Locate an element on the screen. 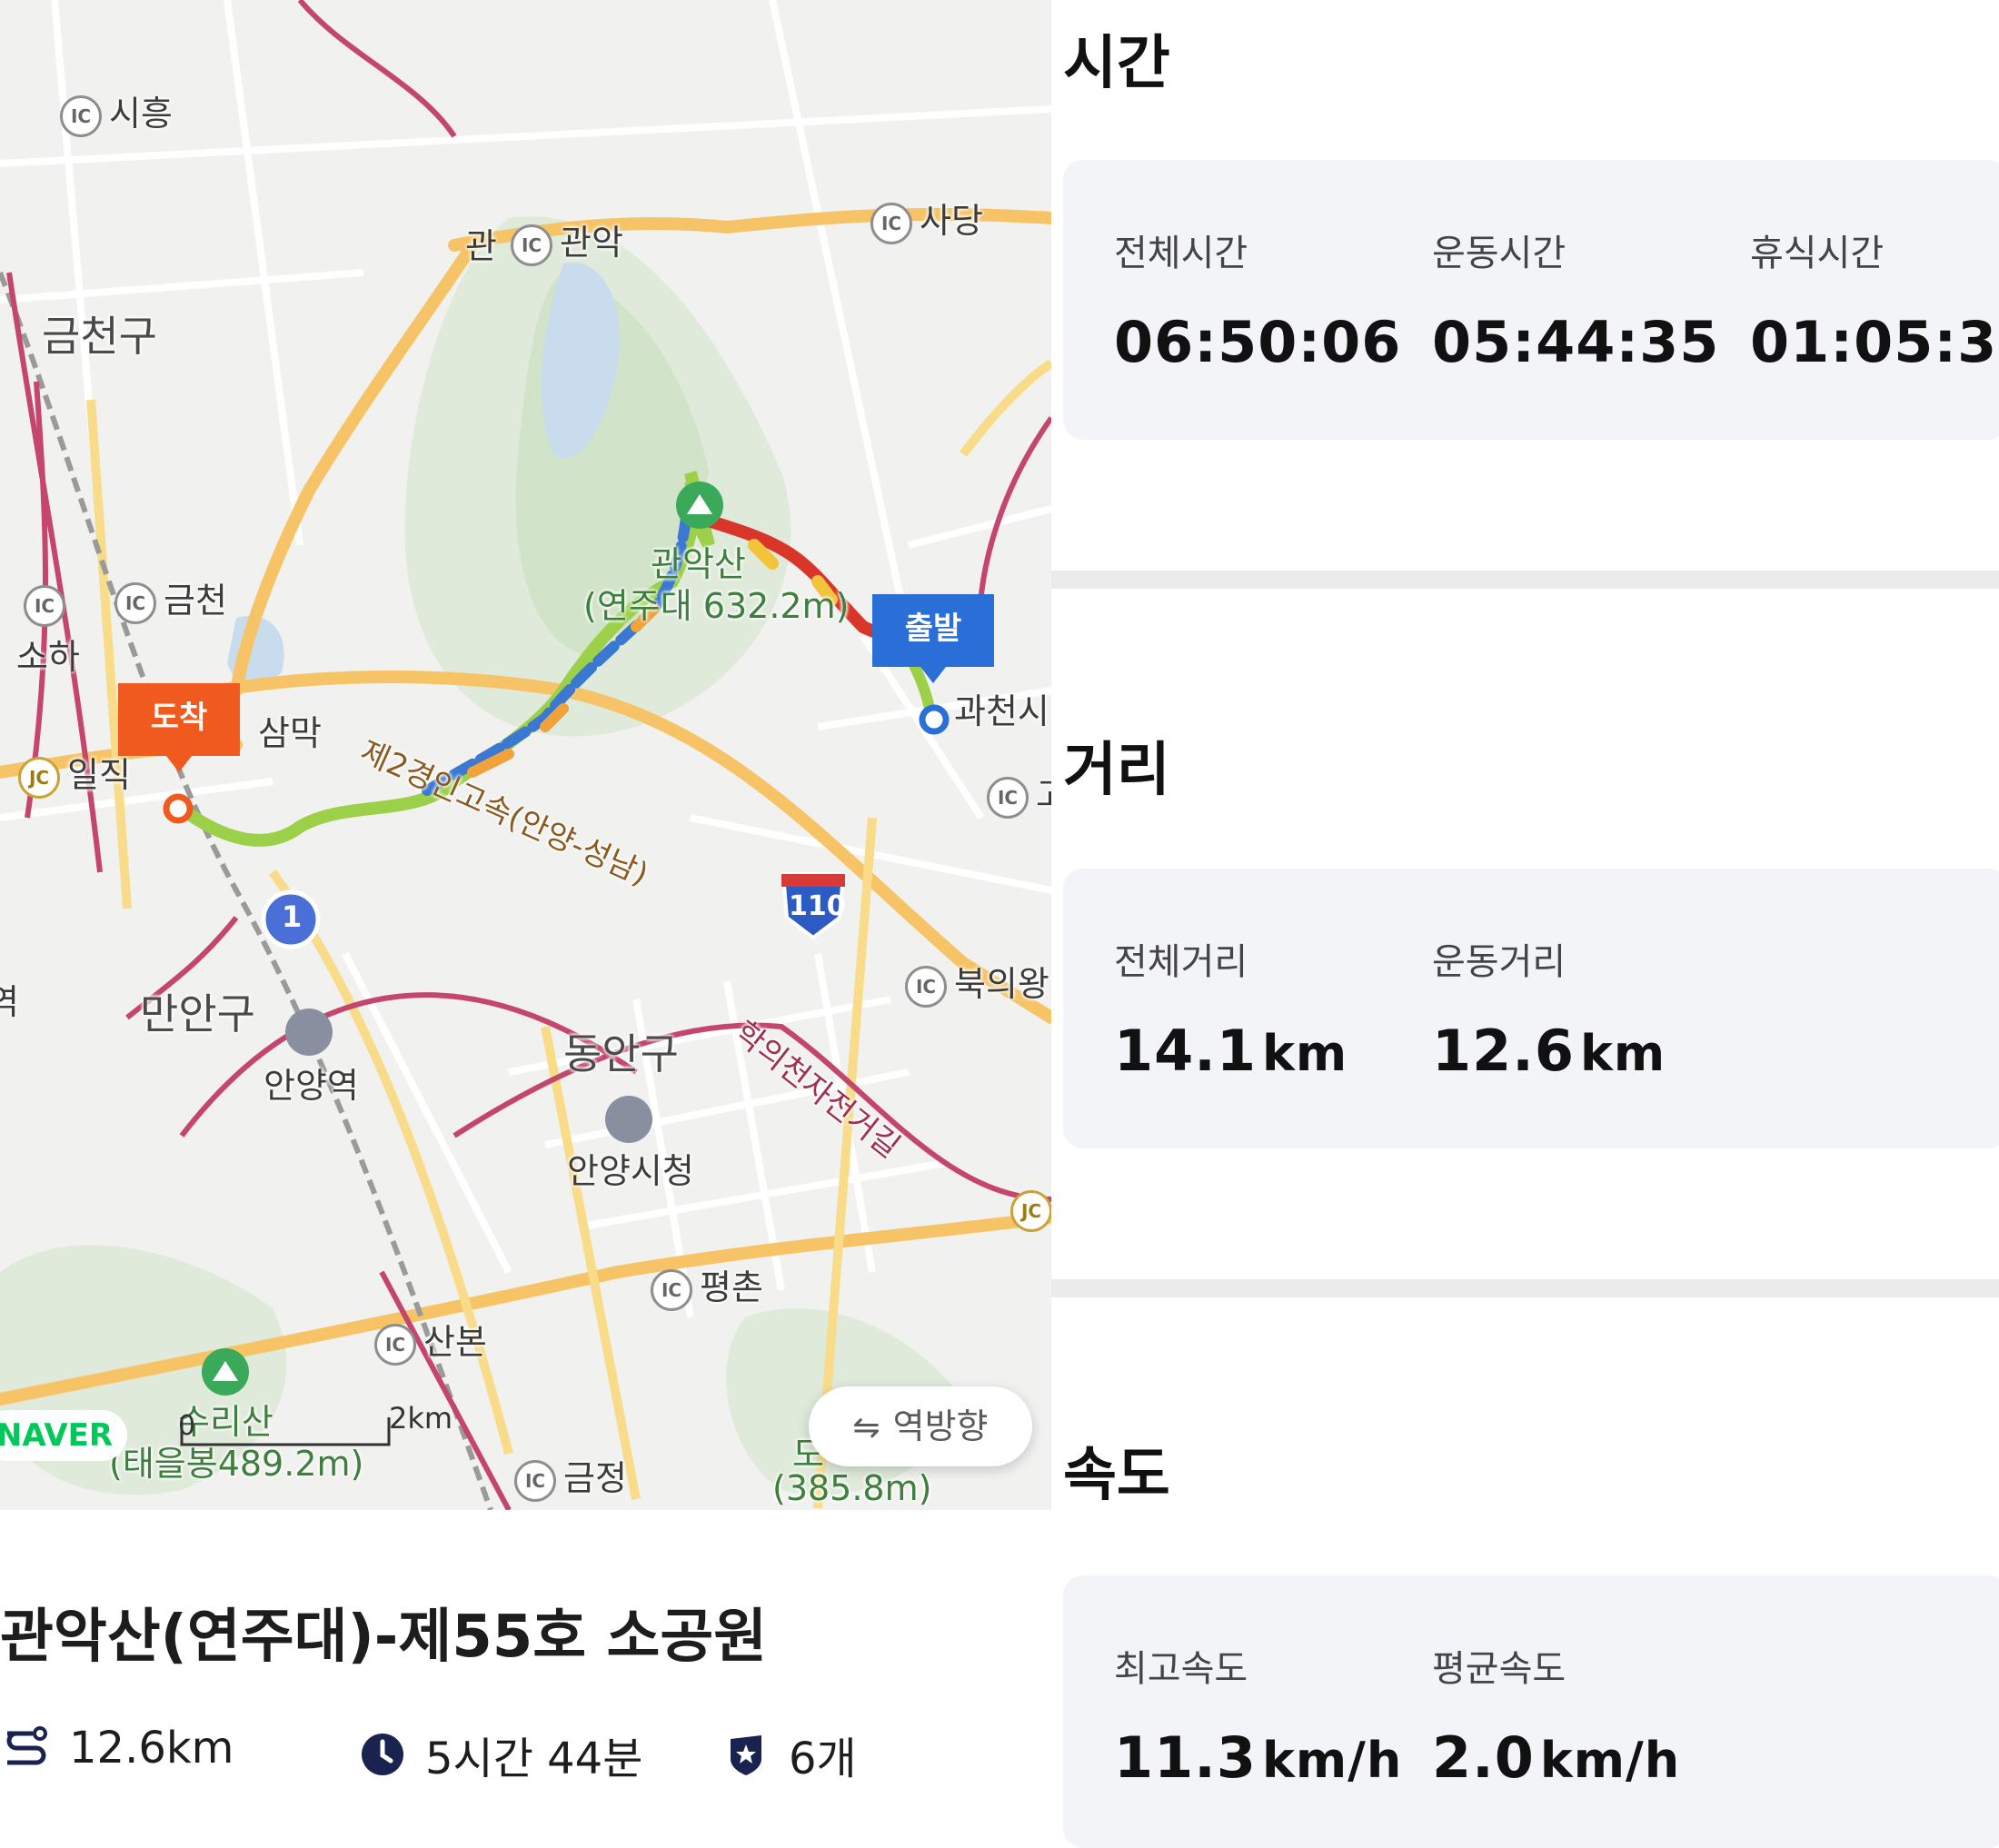 The height and width of the screenshot is (1848, 1999). map-label-dongan-gu: 동안구 is located at coordinates (621, 1054).